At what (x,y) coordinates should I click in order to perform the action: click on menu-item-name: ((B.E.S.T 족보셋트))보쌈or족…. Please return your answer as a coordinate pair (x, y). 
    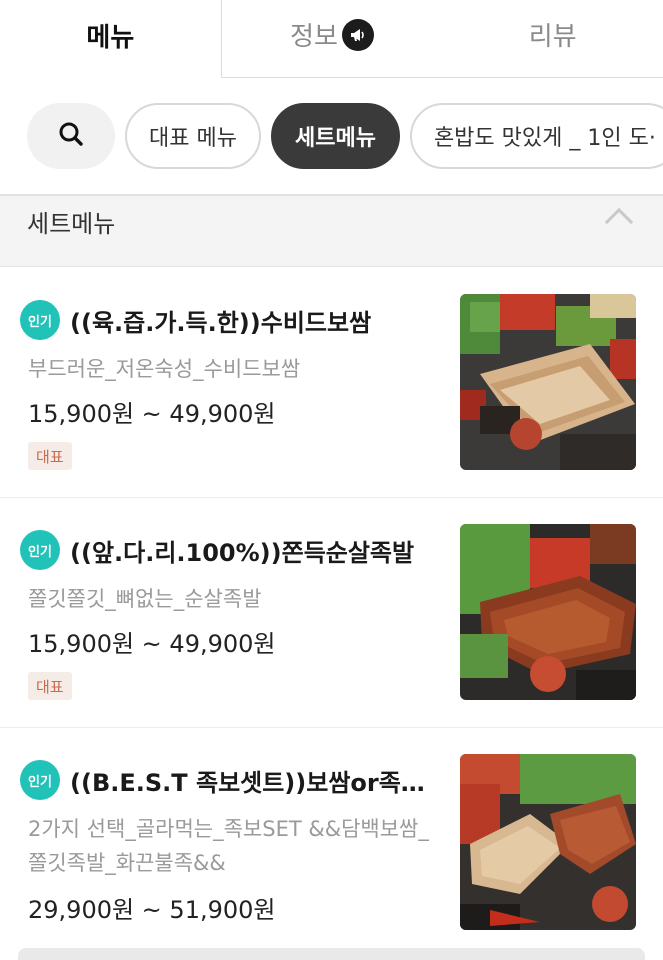
    Looking at the image, I should click on (247, 782).